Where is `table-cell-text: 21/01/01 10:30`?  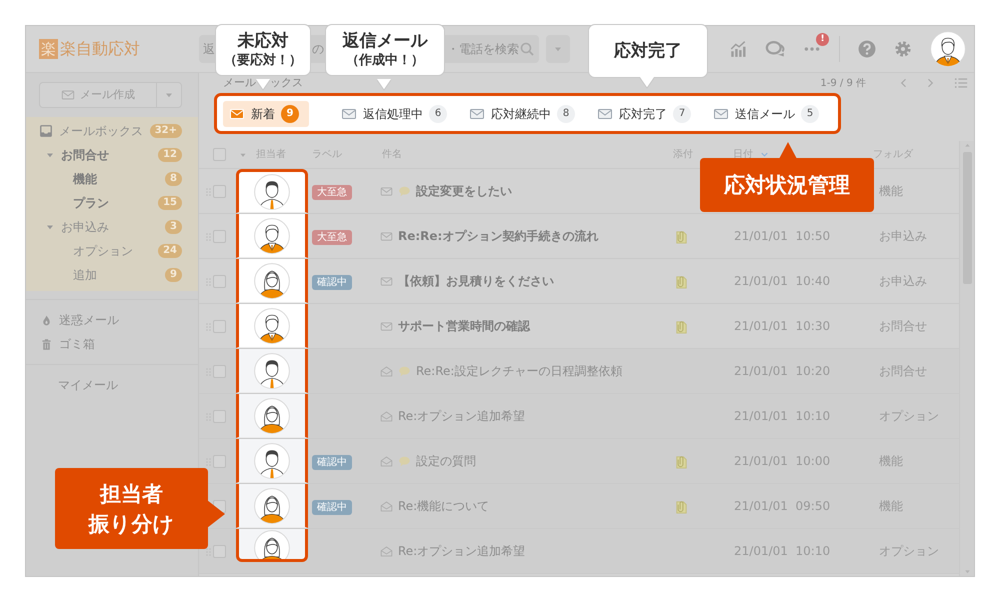 table-cell-text: 21/01/01 10:30 is located at coordinates (782, 326).